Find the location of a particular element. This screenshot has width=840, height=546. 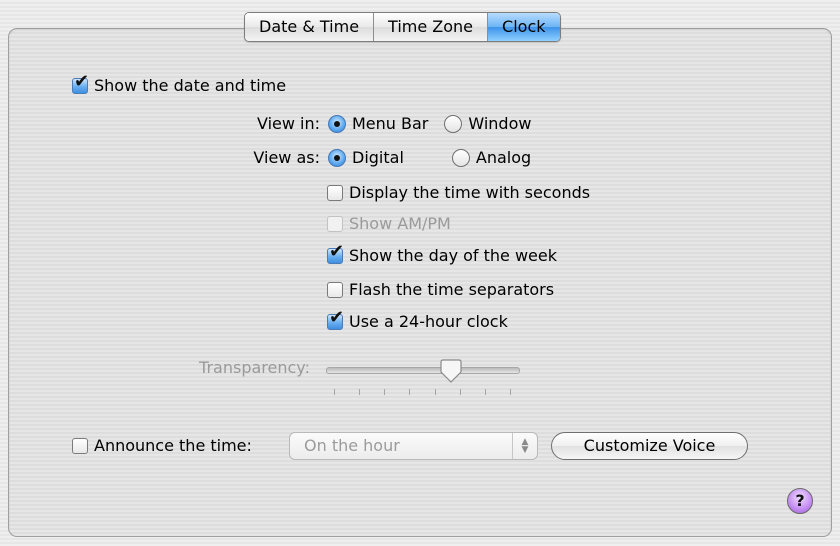

help-button: ? is located at coordinates (800, 501).